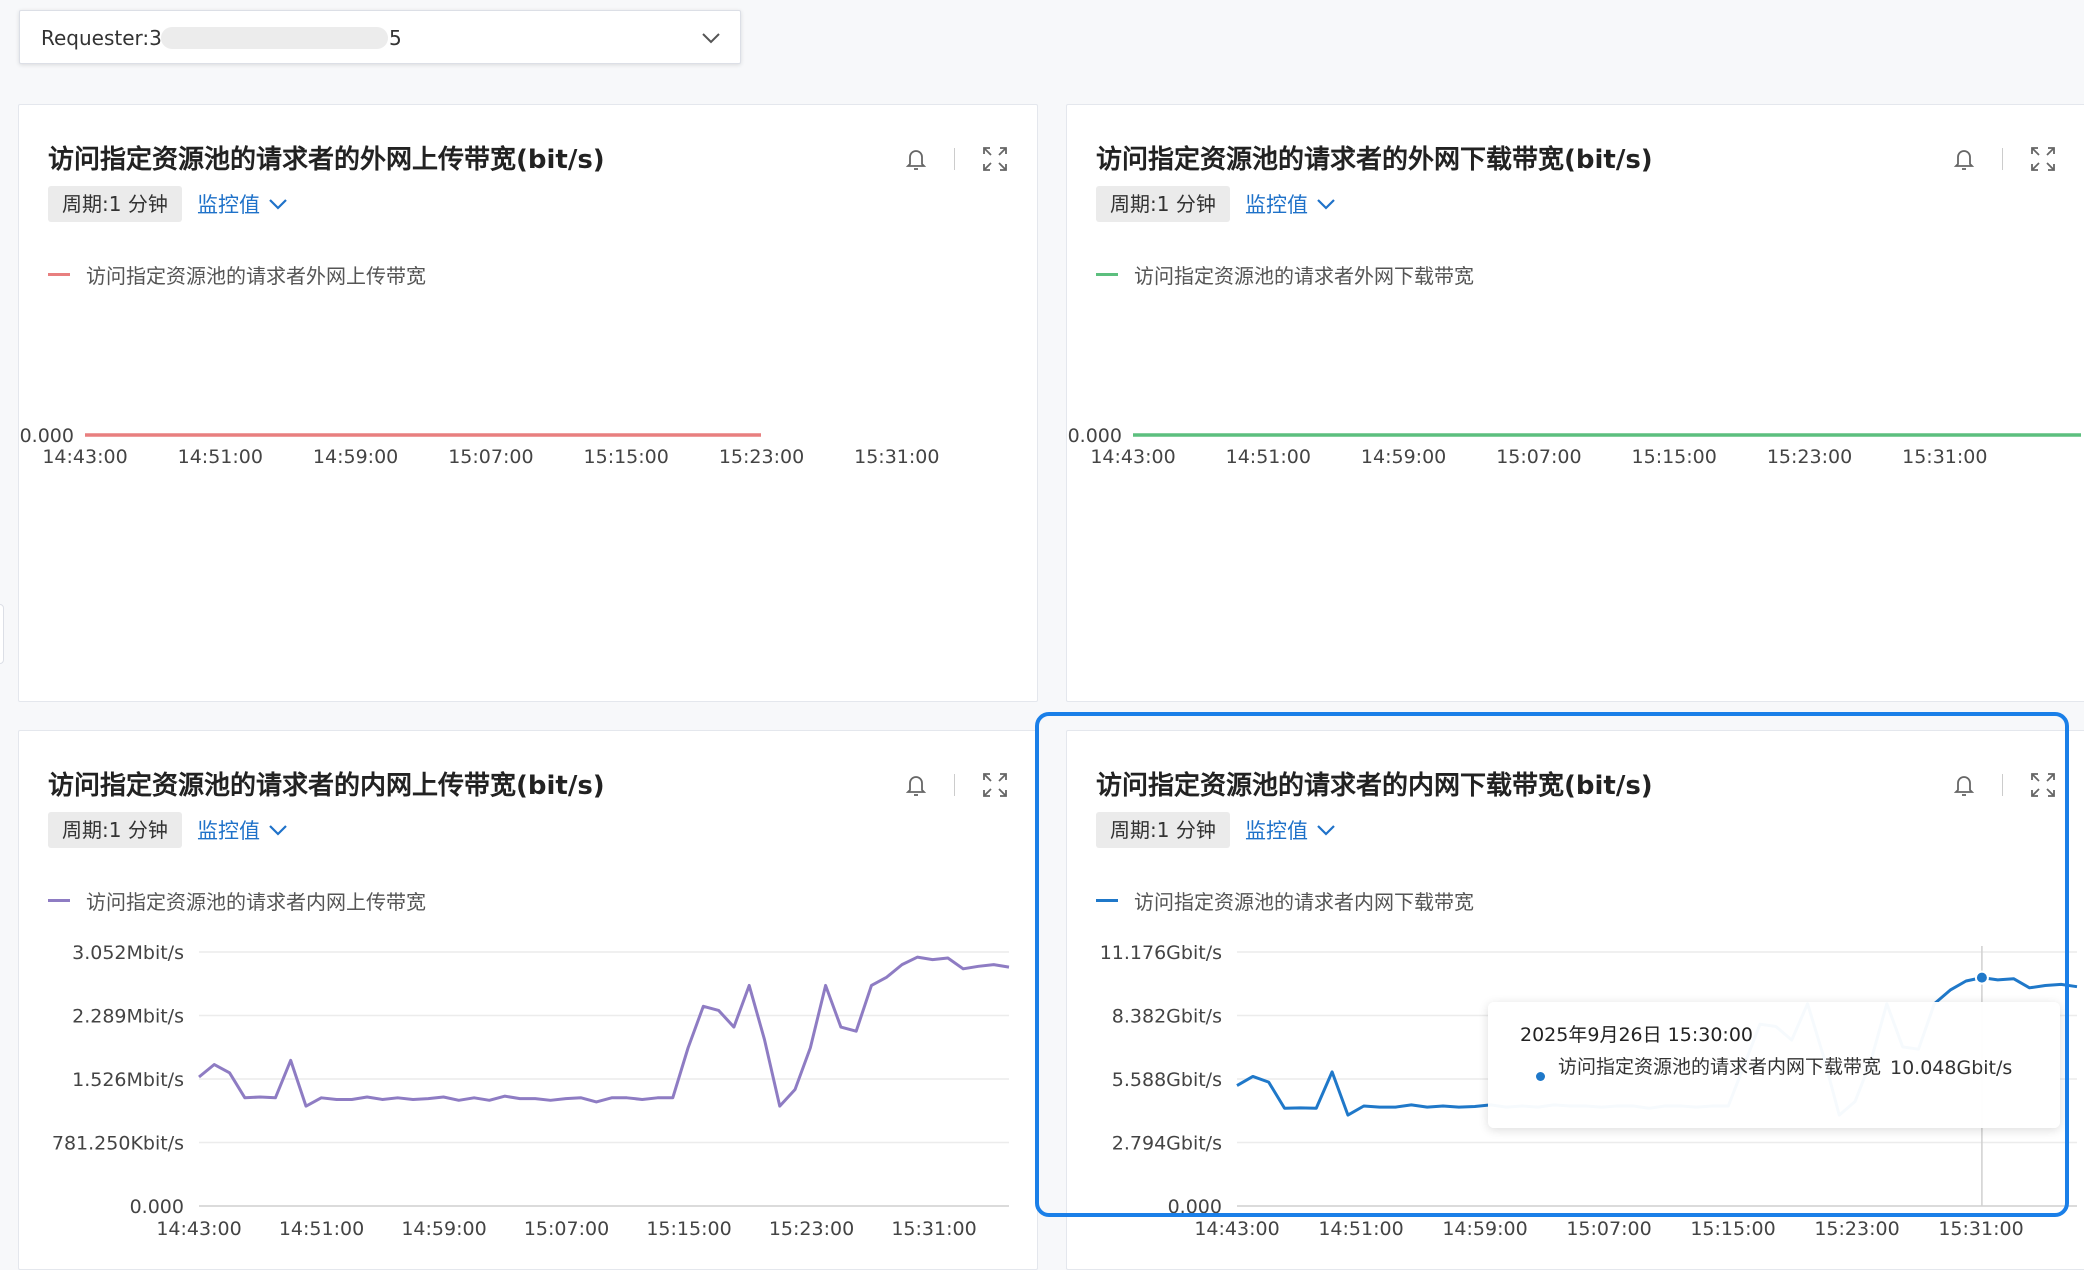 The width and height of the screenshot is (2084, 1270). Describe the element at coordinates (128, 1080) in the screenshot. I see `y-tick-label: 1.526Mbit/s` at that location.